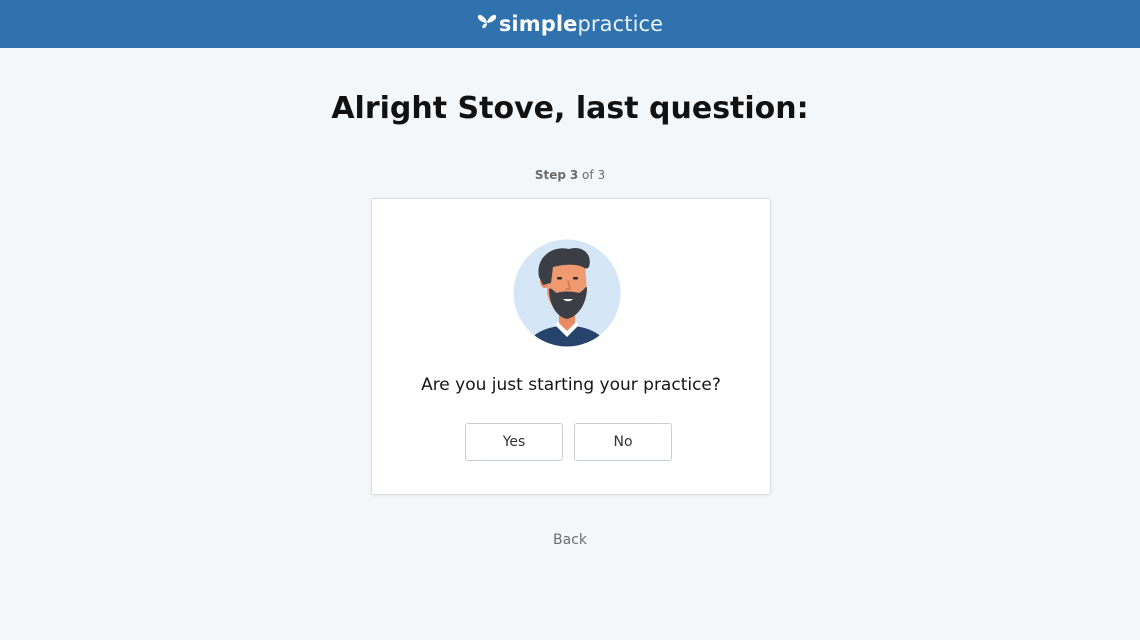  Describe the element at coordinates (550, 175) in the screenshot. I see `step-prefix: Step` at that location.